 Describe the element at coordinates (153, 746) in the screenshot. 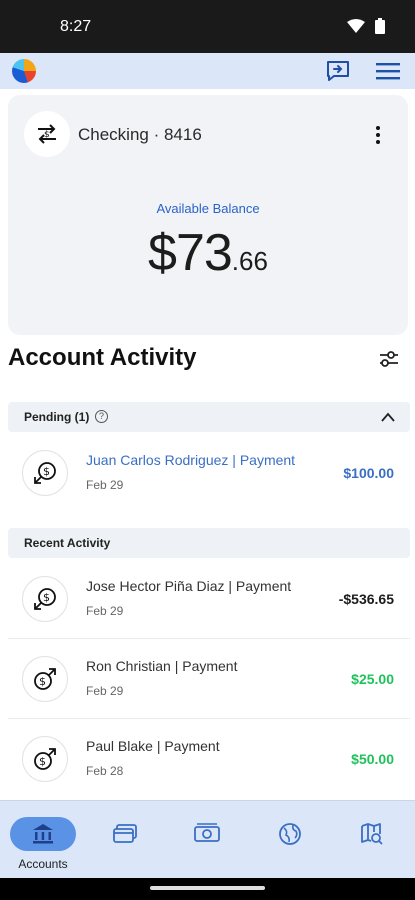

I see `transaction-name: Paul Blake | Payment` at that location.